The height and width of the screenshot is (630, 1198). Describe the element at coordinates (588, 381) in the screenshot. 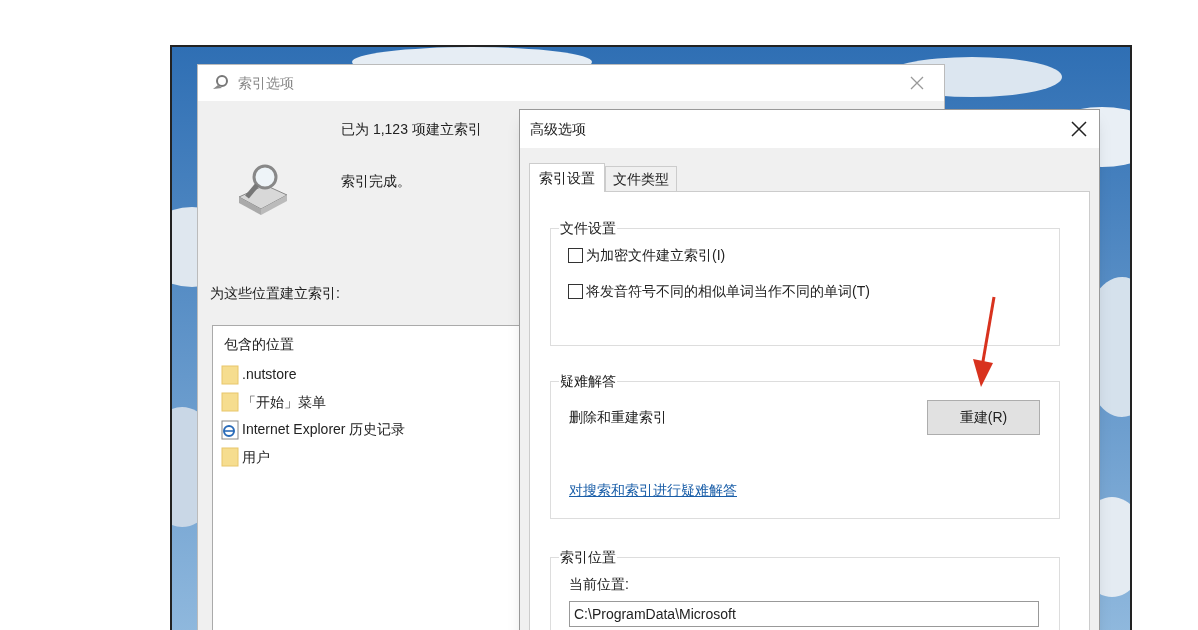

I see `group-title: 疑难解答` at that location.